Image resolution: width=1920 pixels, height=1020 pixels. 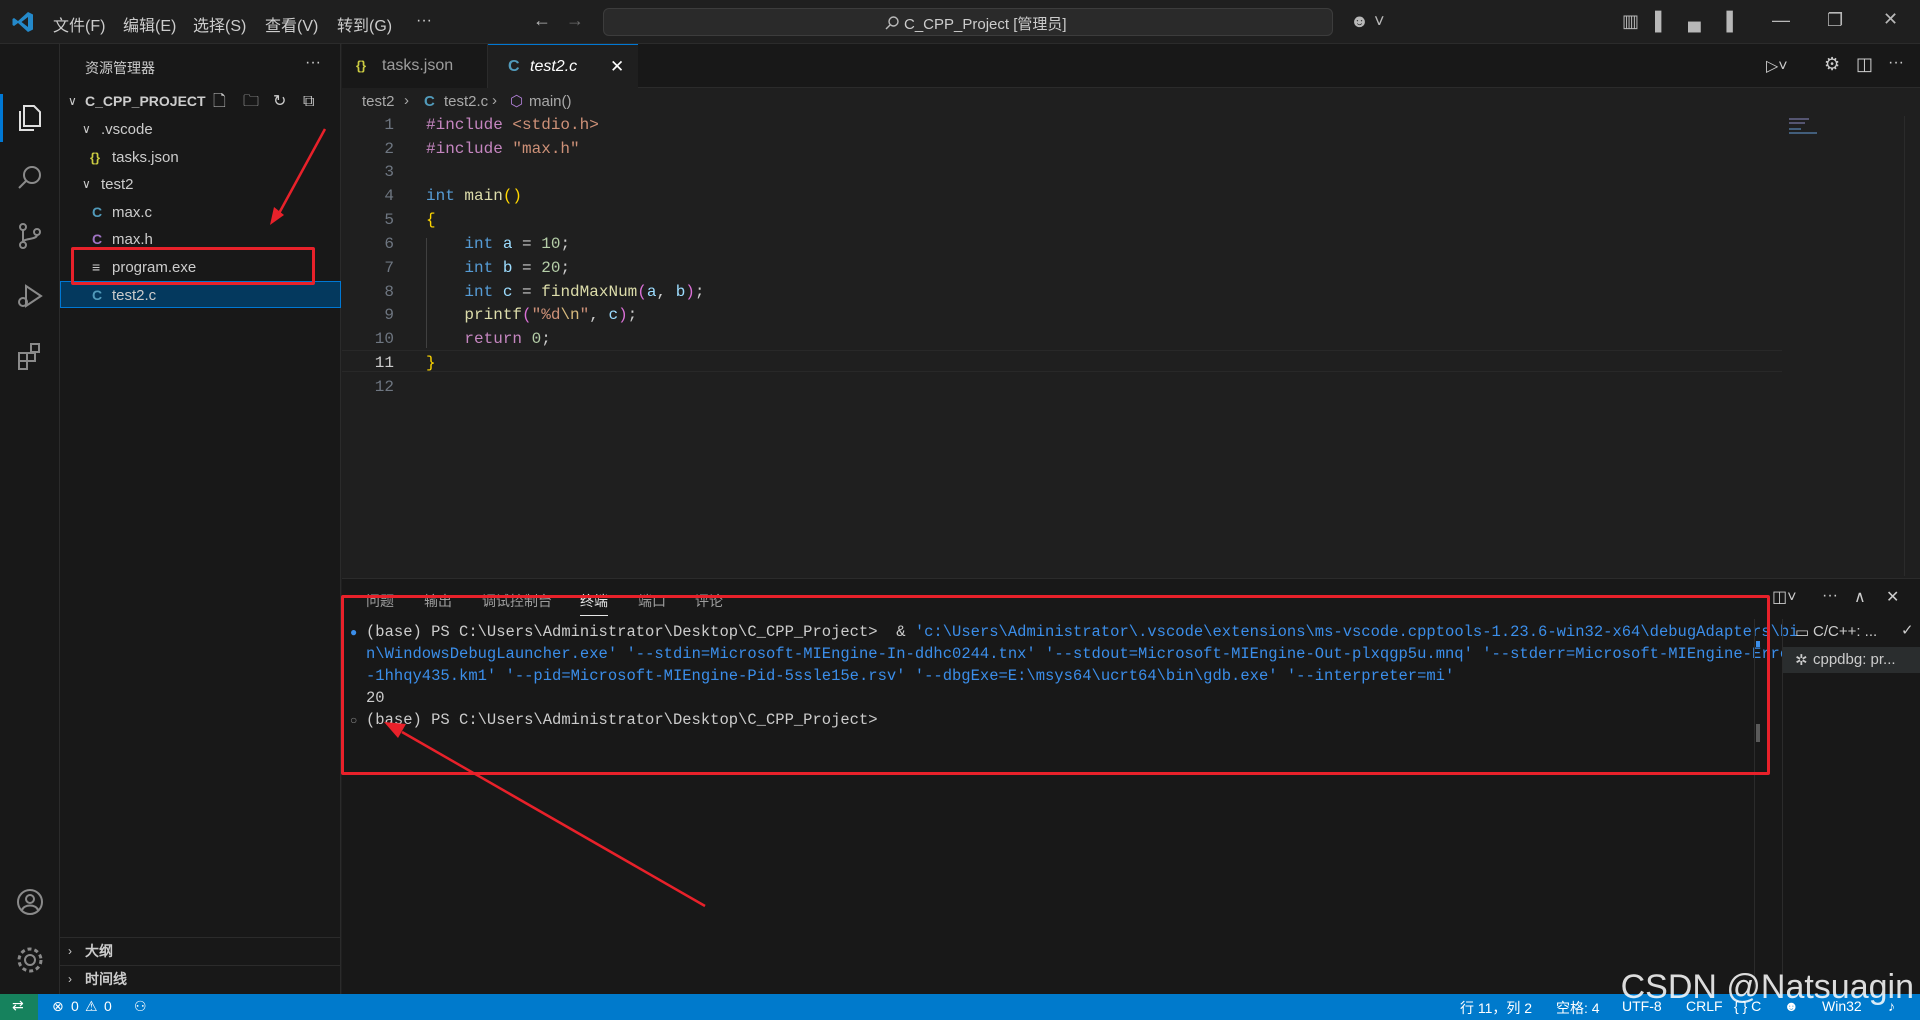 I want to click on minimize-icon: —, so click(x=1781, y=20).